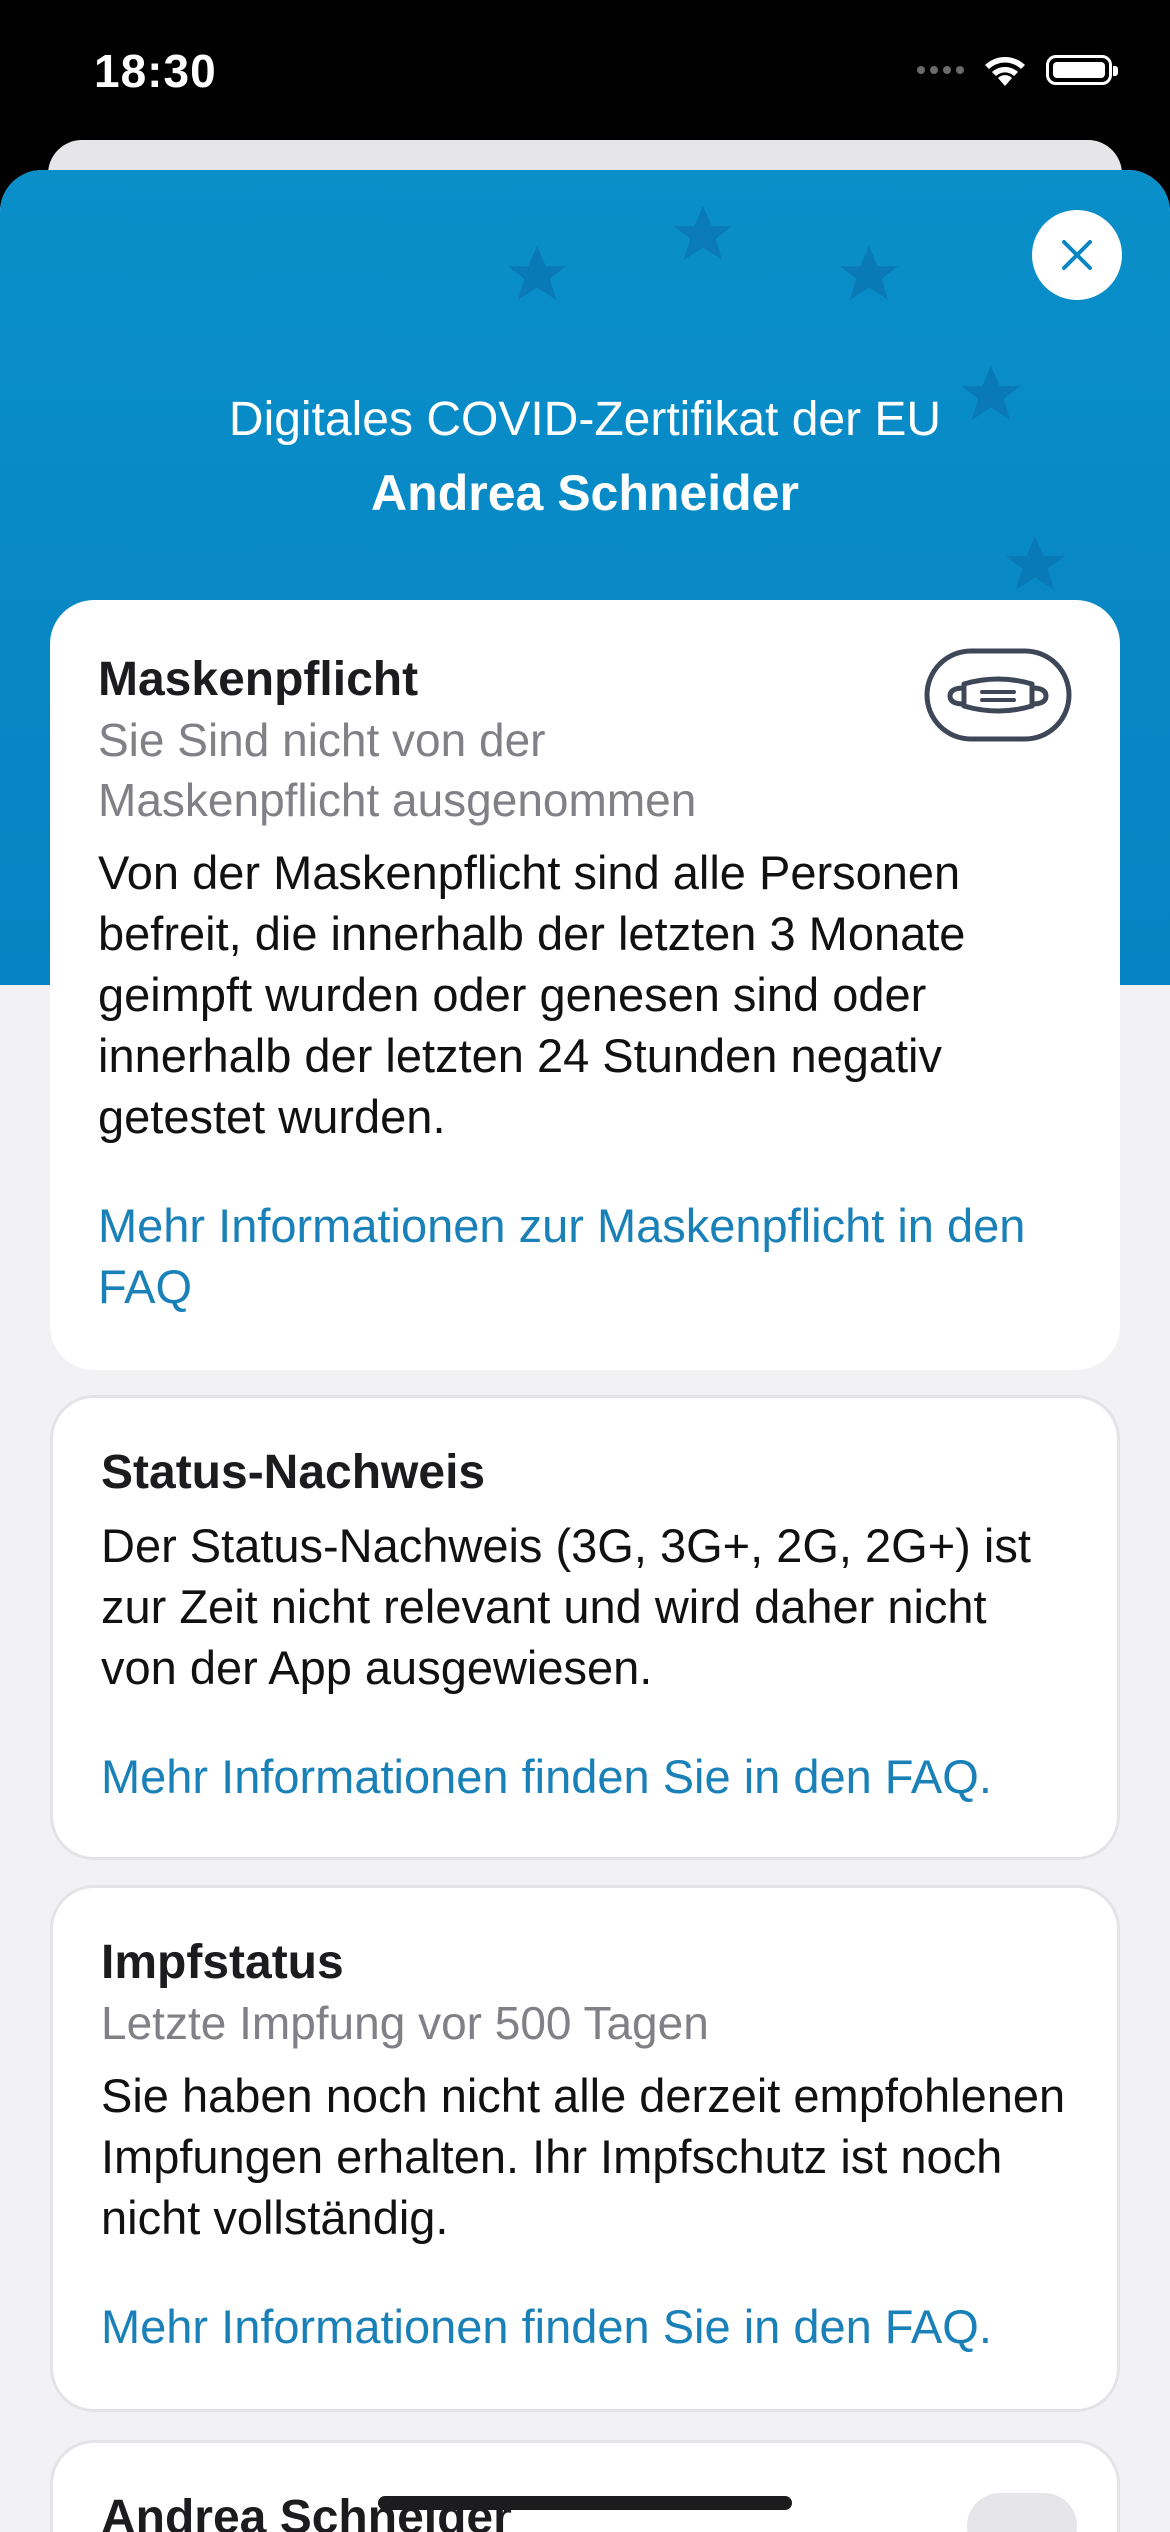 The height and width of the screenshot is (2532, 1170). What do you see at coordinates (940, 70) in the screenshot?
I see `signal-icon` at bounding box center [940, 70].